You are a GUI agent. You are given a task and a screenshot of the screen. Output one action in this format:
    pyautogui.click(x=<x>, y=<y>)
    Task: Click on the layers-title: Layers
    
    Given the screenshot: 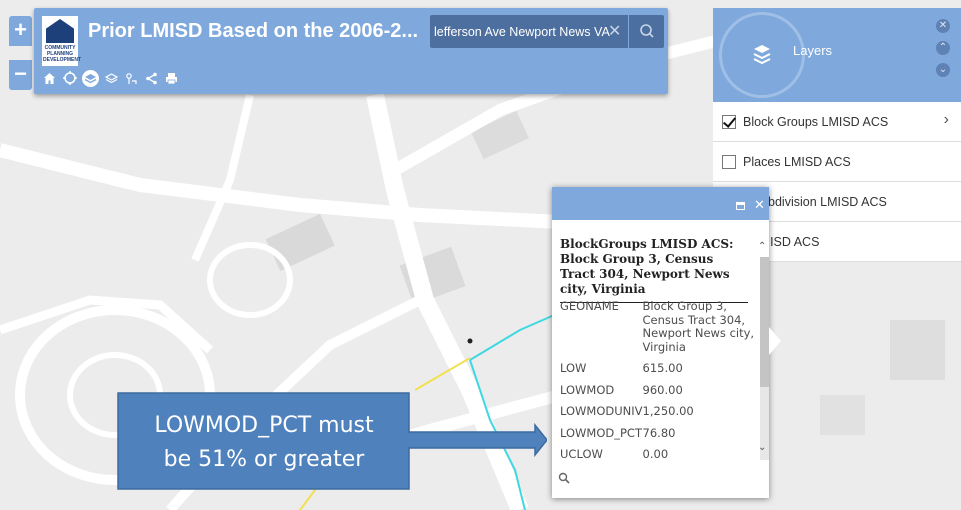 What is the action you would take?
    pyautogui.click(x=813, y=50)
    